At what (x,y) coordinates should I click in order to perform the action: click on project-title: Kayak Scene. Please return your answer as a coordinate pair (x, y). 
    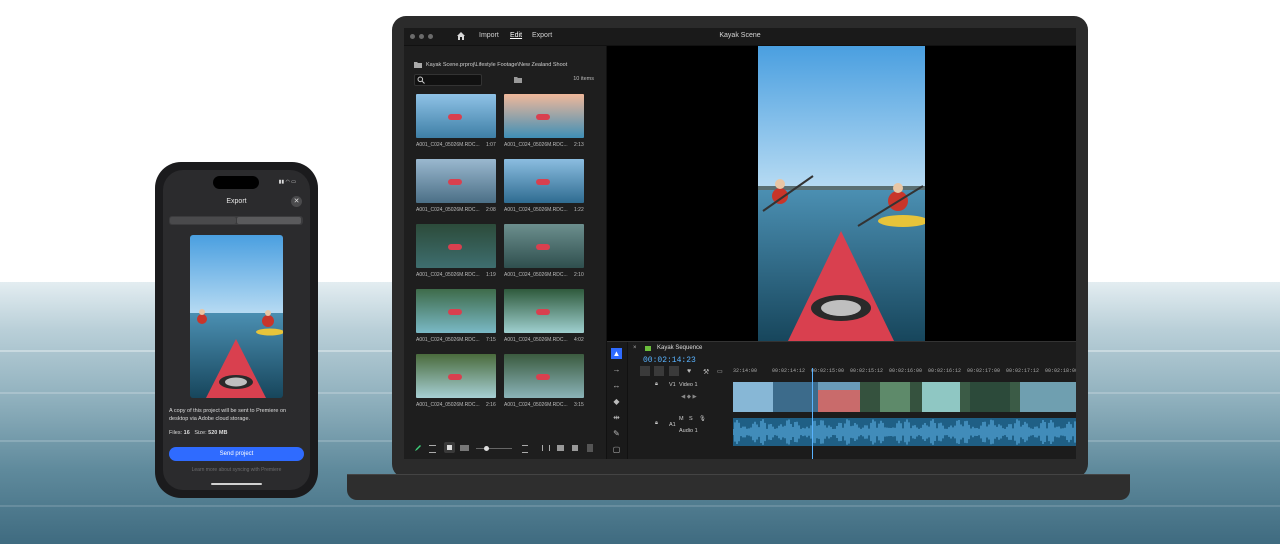
    Looking at the image, I should click on (740, 35).